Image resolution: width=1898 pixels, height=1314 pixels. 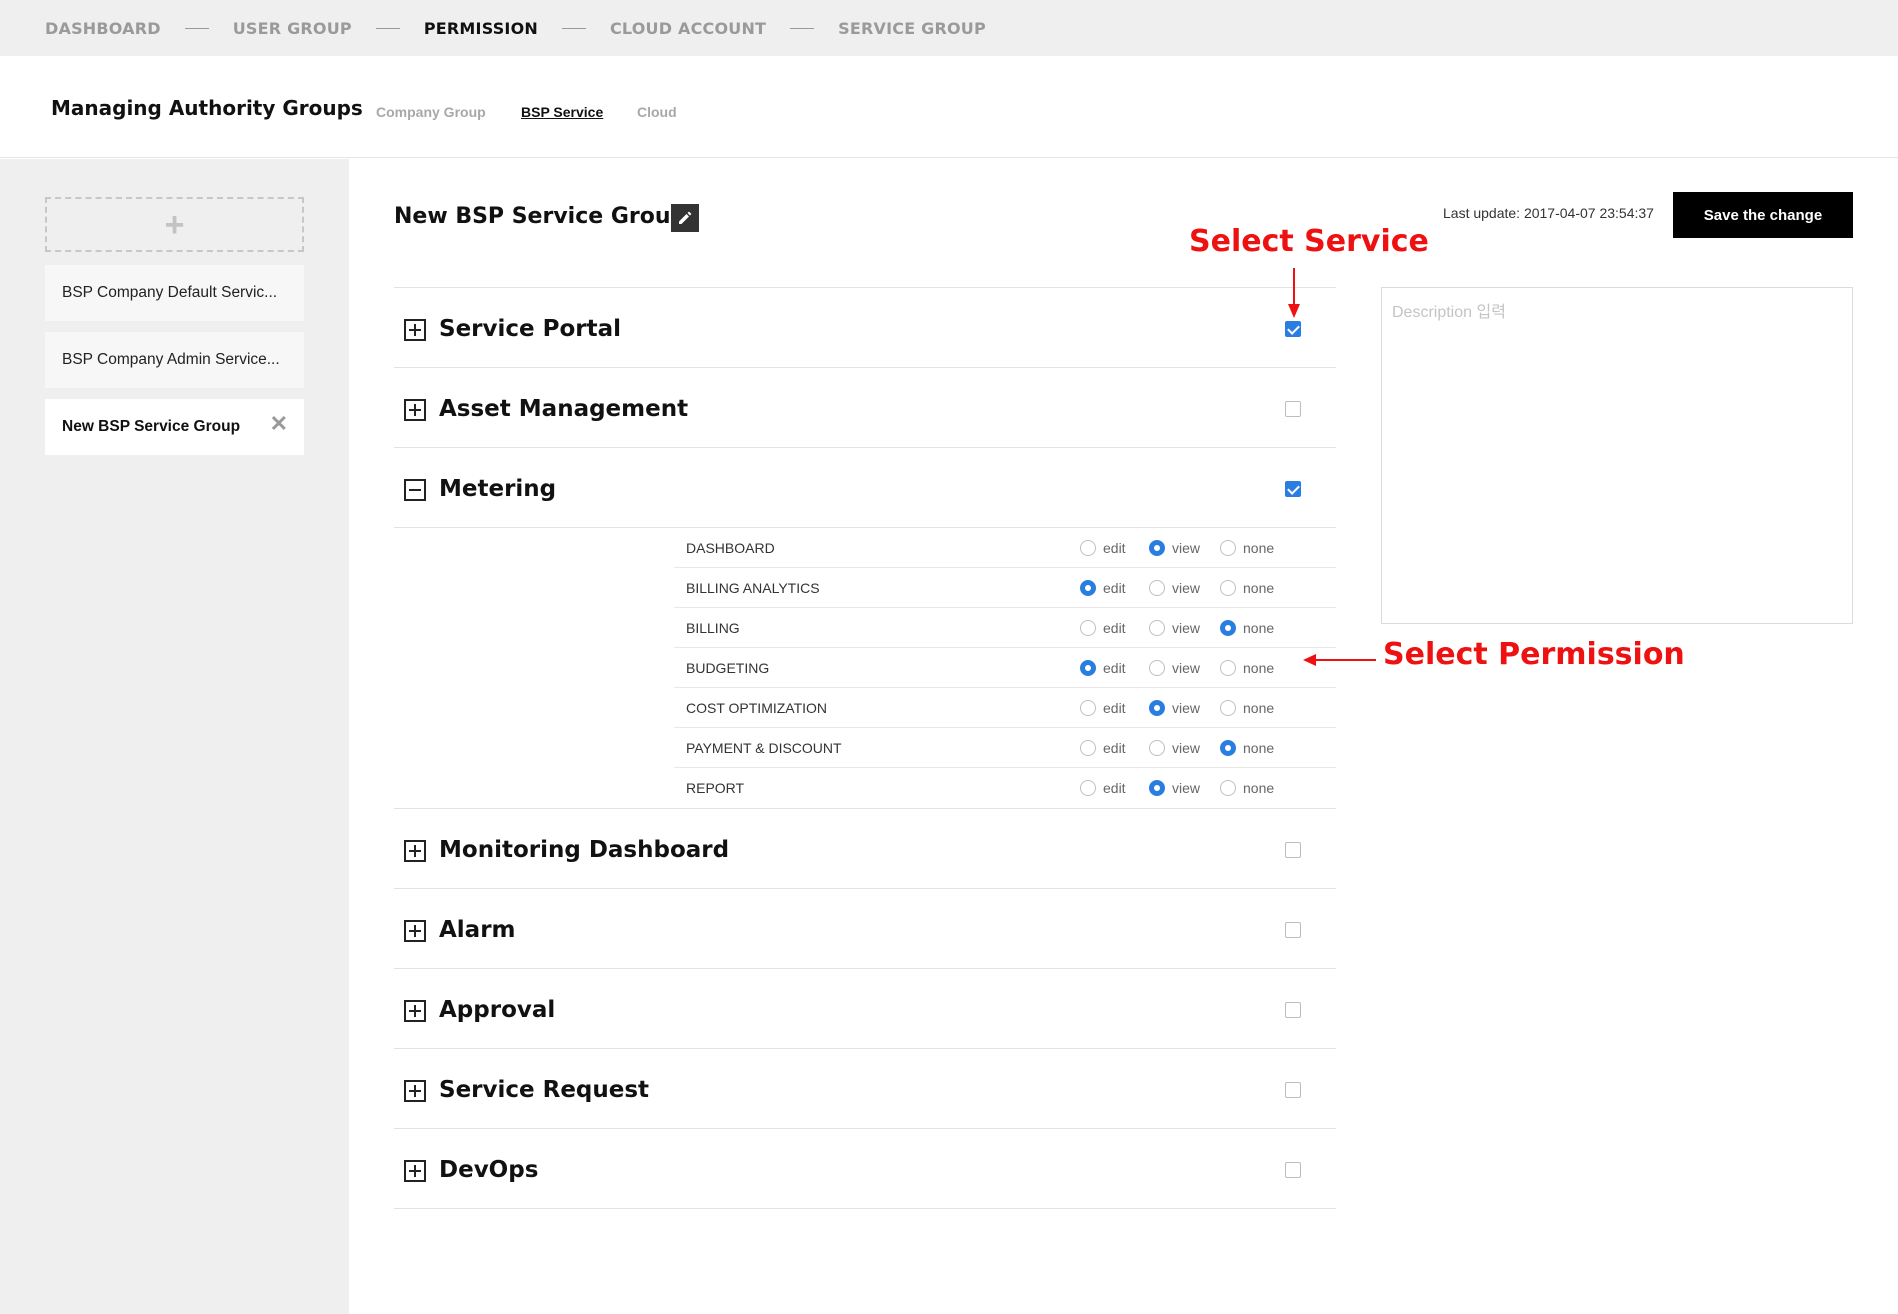 What do you see at coordinates (174, 224) in the screenshot?
I see `add-group-button: +` at bounding box center [174, 224].